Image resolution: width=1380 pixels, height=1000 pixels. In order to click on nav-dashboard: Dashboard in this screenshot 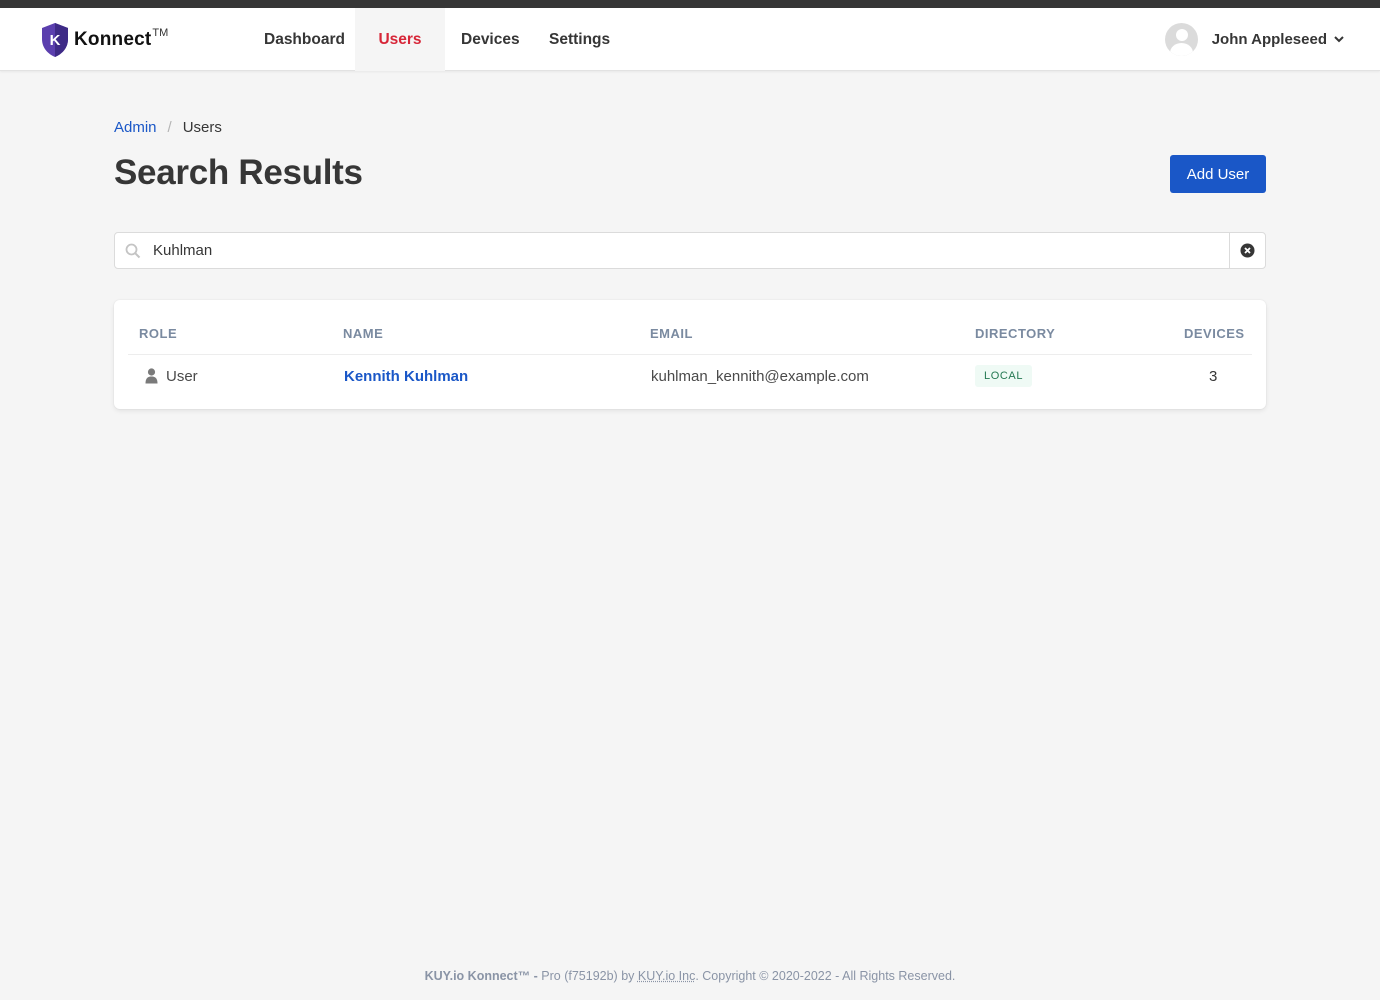, I will do `click(304, 39)`.